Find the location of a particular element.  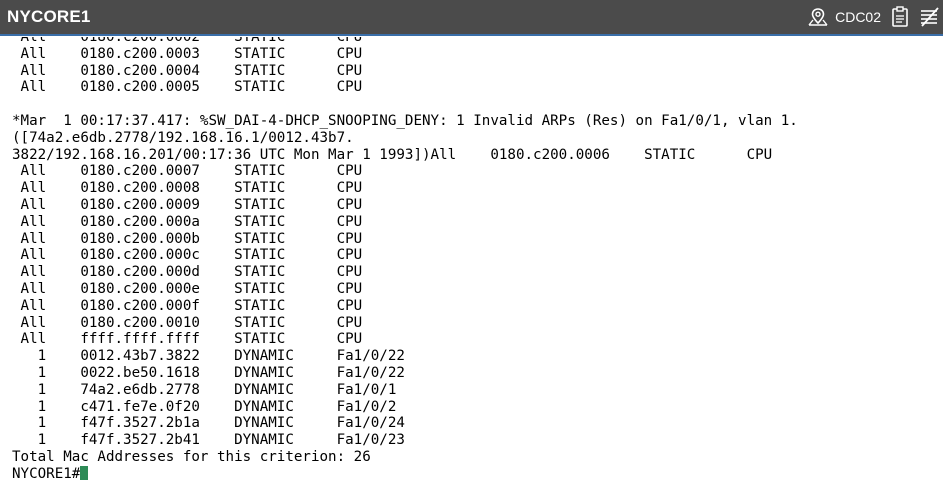

terminal-line: All 0180.c200.0010 STATIC CPU is located at coordinates (187, 322).